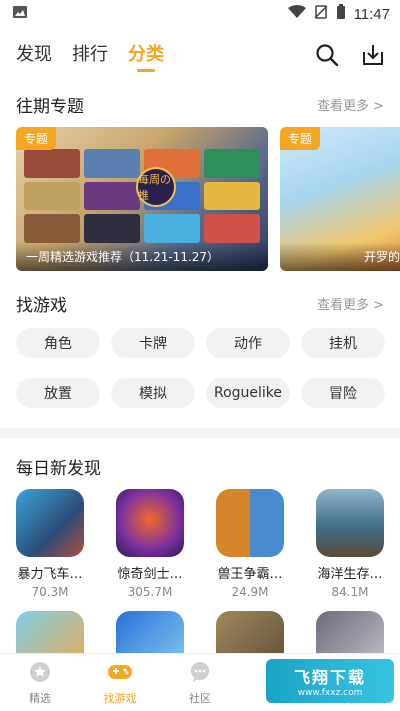 The width and height of the screenshot is (400, 711). What do you see at coordinates (343, 343) in the screenshot?
I see `chip-idle: 挂机` at bounding box center [343, 343].